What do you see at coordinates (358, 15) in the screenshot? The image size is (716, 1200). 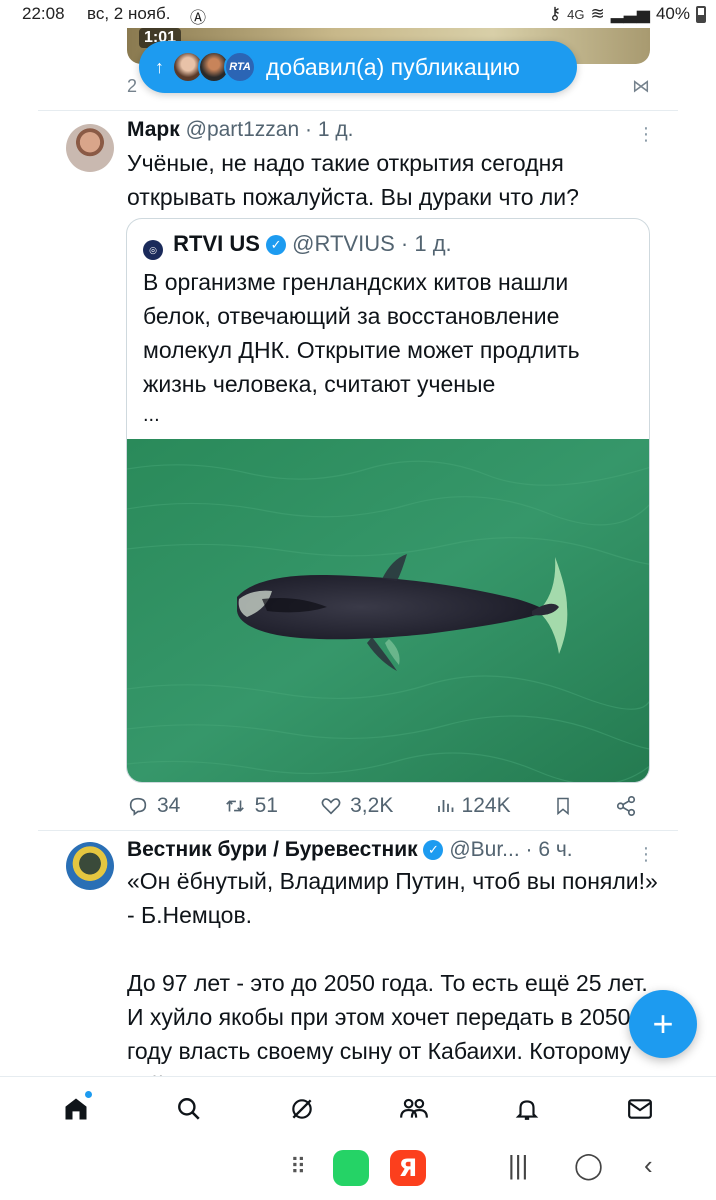 I see `status-bar: 22:08 вс, 2 нояб. Ⓐ ⚷ 4G ≋ ▂▃▅ 40%` at bounding box center [358, 15].